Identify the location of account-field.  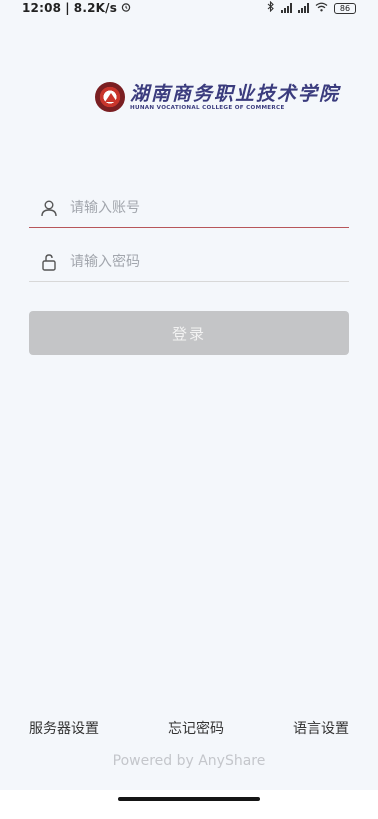
(189, 208).